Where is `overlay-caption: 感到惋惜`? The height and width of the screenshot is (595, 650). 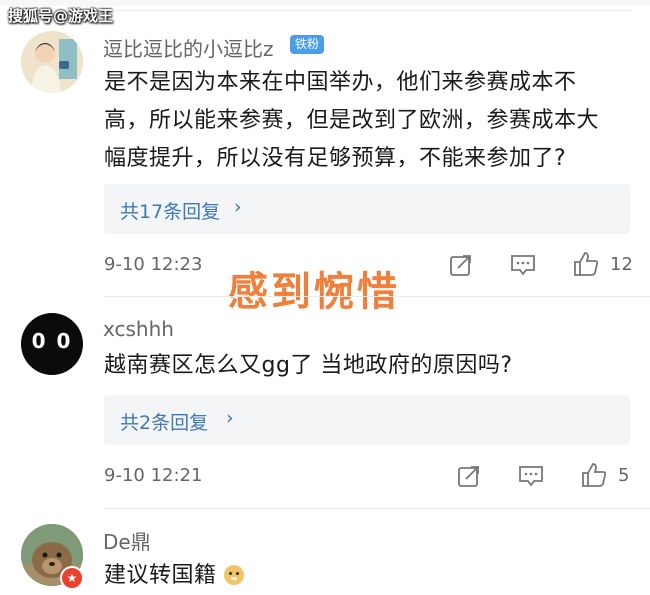
overlay-caption: 感到惋惜 is located at coordinates (314, 292).